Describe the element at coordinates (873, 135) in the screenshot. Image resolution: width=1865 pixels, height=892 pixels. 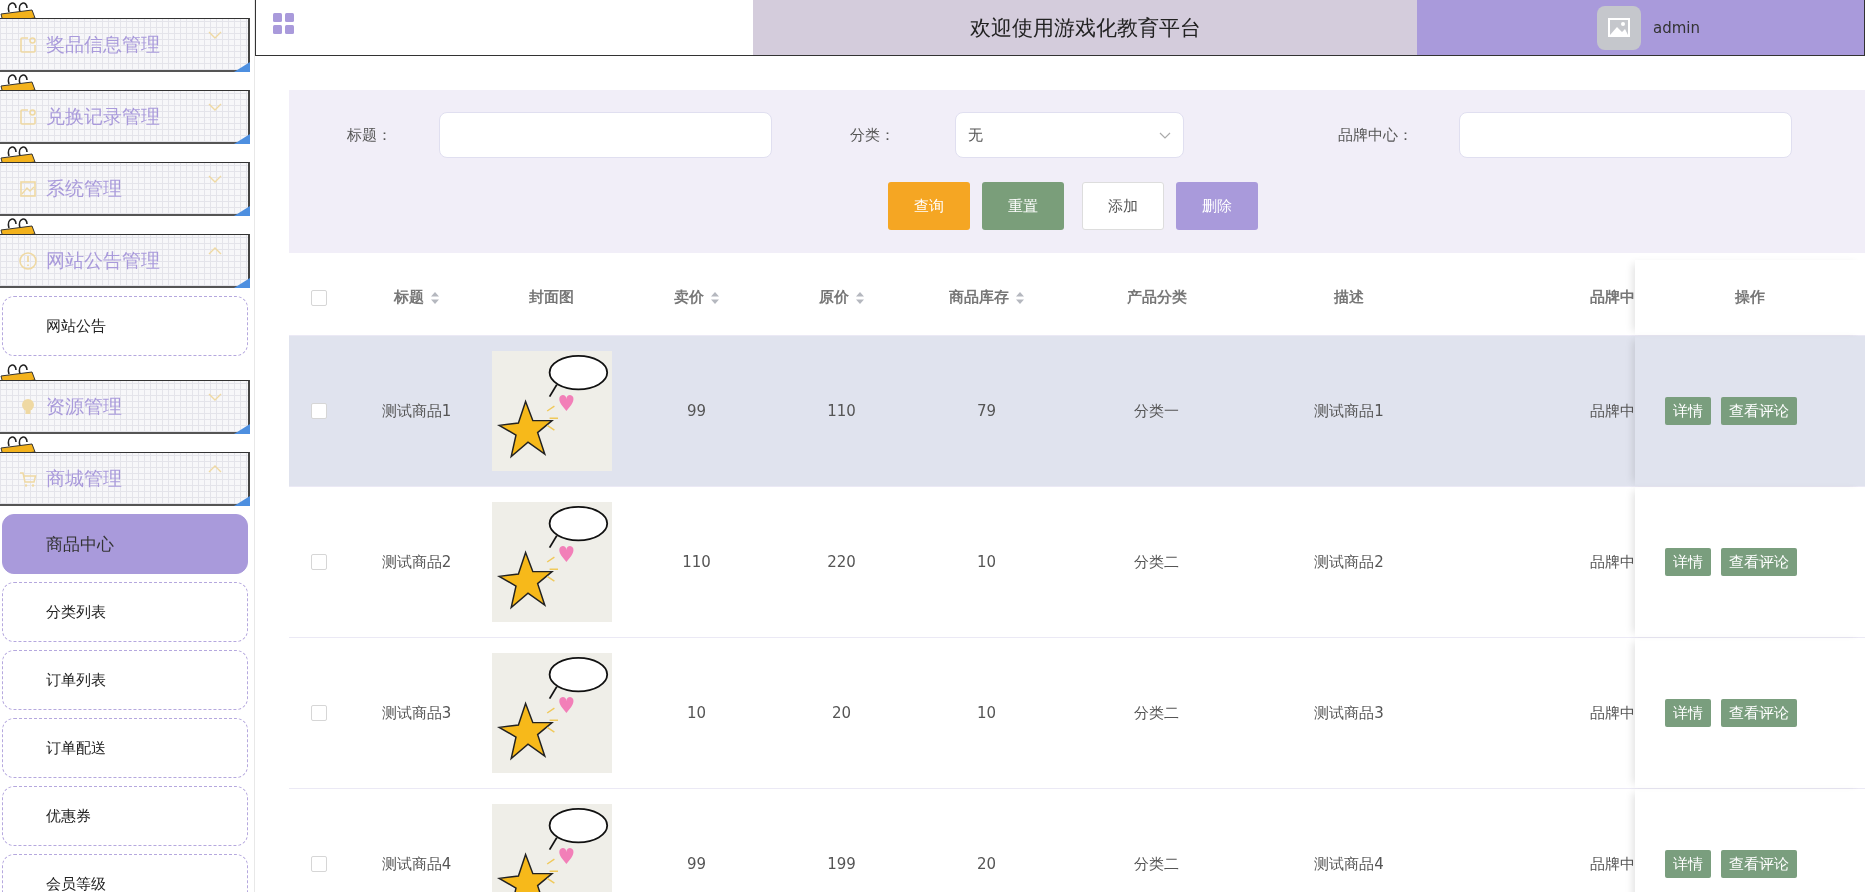
I see `field-label: 分类：` at that location.